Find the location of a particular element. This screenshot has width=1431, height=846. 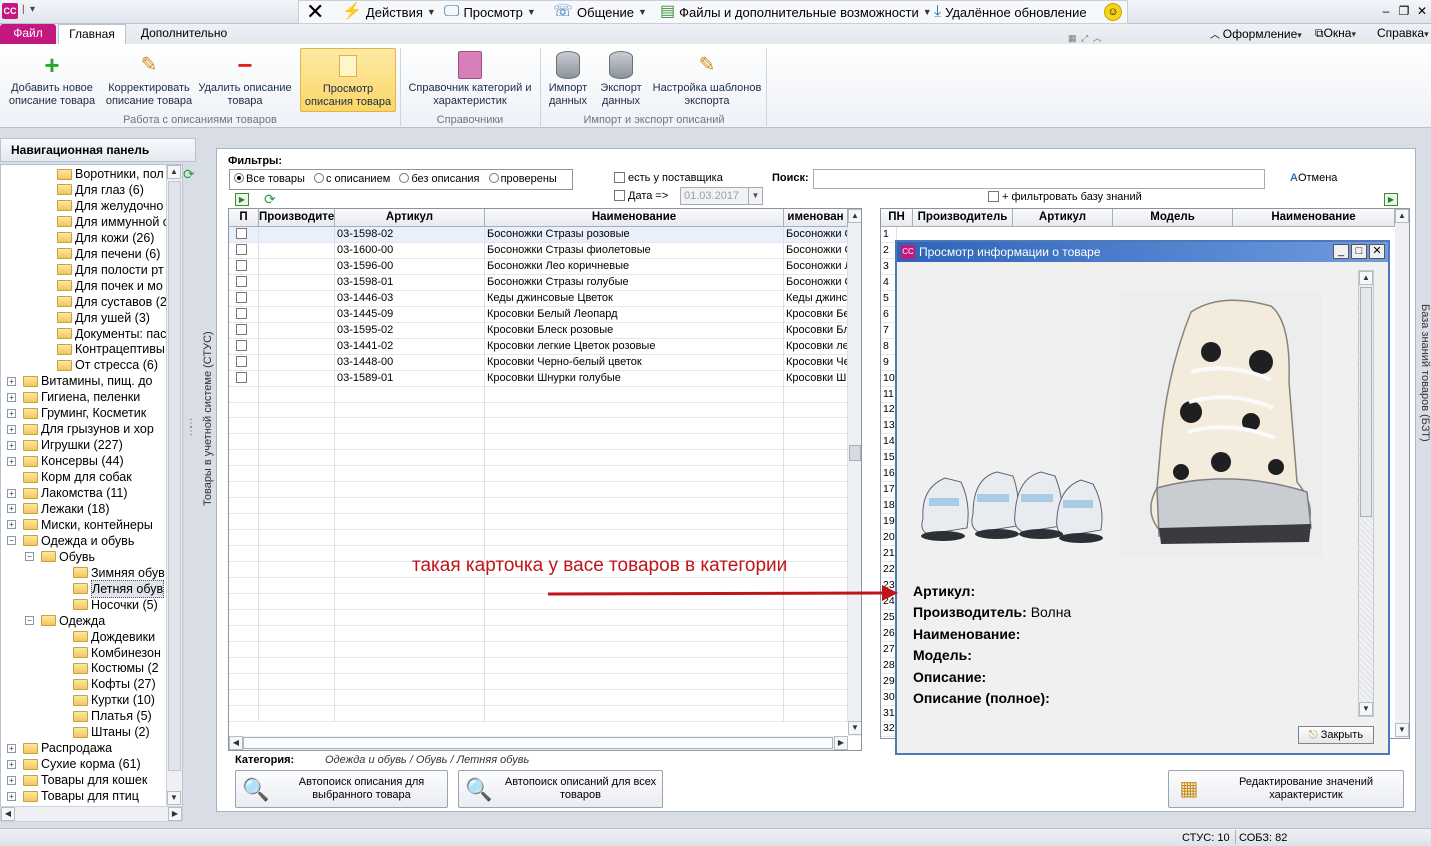

help-menu: Справка▾ is located at coordinates (1403, 33).